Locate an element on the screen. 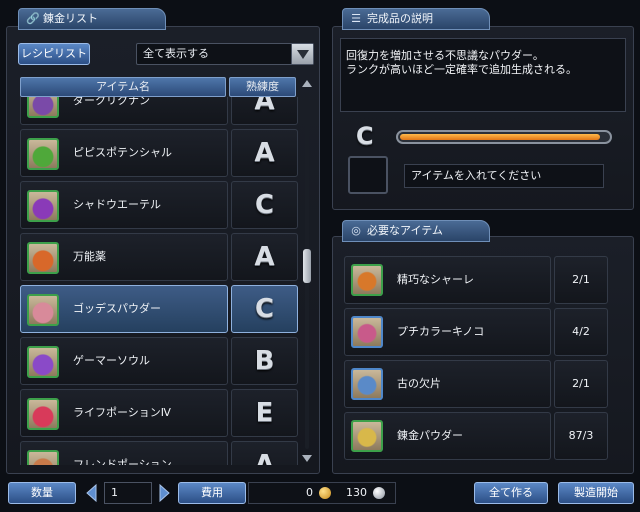  required-item-name-cell: 錬金パウダー is located at coordinates (447, 436).